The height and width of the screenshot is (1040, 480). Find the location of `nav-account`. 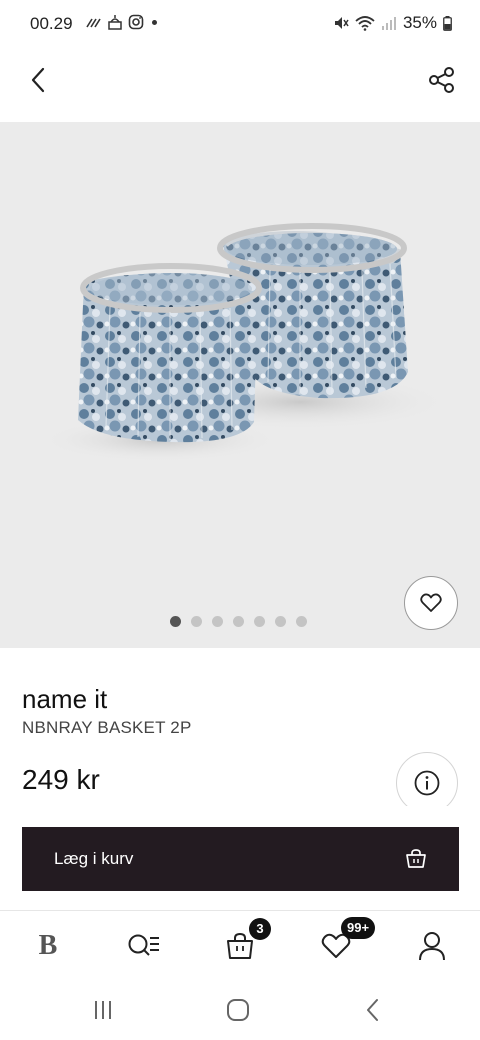

nav-account is located at coordinates (432, 946).